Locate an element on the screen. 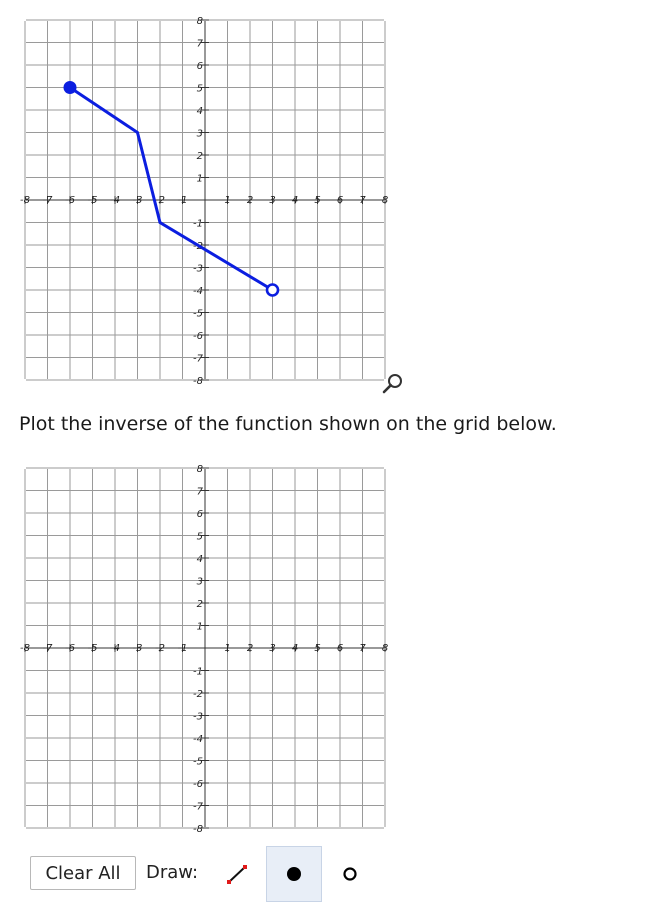 The image size is (650, 914). clear-all-button: Clear All is located at coordinates (83, 873).